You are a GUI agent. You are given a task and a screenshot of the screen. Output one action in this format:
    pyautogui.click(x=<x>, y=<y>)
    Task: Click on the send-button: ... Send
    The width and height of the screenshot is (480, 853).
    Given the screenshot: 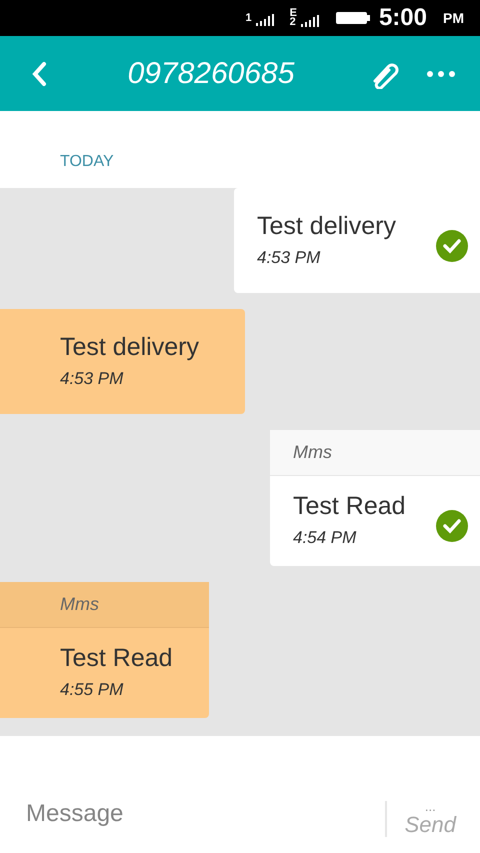 What is the action you would take?
    pyautogui.click(x=420, y=819)
    